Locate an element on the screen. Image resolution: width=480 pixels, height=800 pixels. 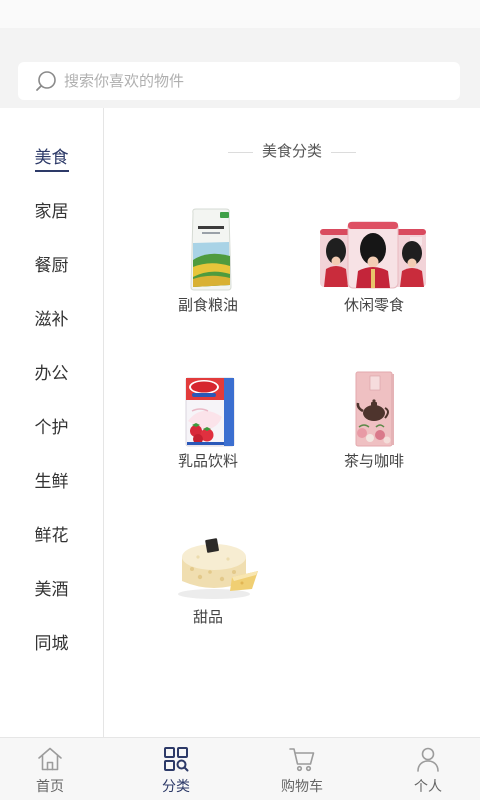
sidebar-item-fresh: 生鲜 is located at coordinates (51, 479).